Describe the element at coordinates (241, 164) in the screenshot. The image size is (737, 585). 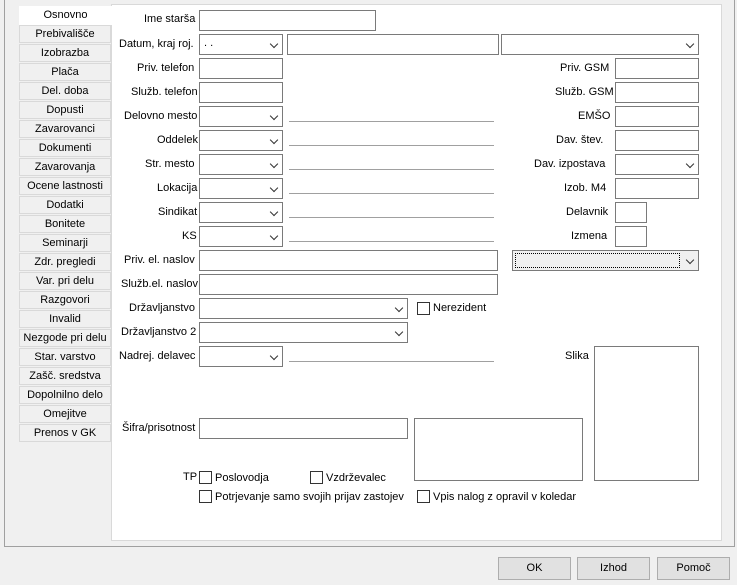
I see `str-mesto-select` at that location.